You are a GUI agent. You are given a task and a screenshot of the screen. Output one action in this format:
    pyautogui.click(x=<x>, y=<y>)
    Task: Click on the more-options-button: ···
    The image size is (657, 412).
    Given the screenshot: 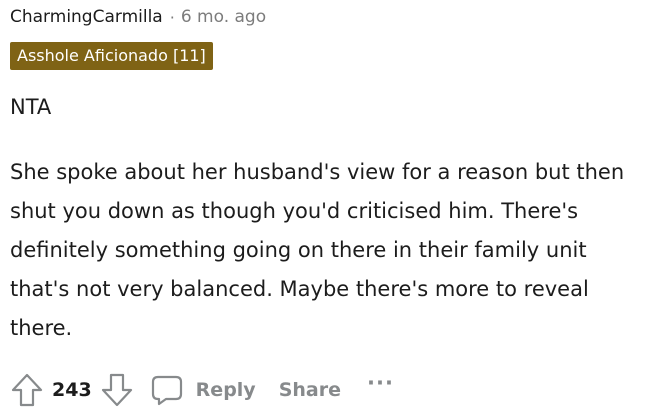 What is the action you would take?
    pyautogui.click(x=380, y=383)
    